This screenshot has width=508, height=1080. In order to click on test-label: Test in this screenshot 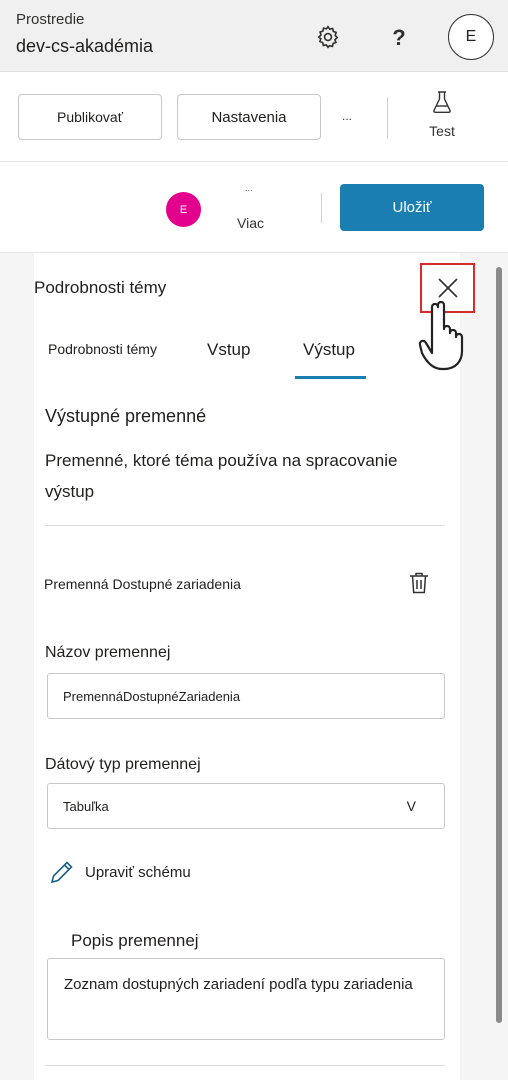, I will do `click(442, 131)`.